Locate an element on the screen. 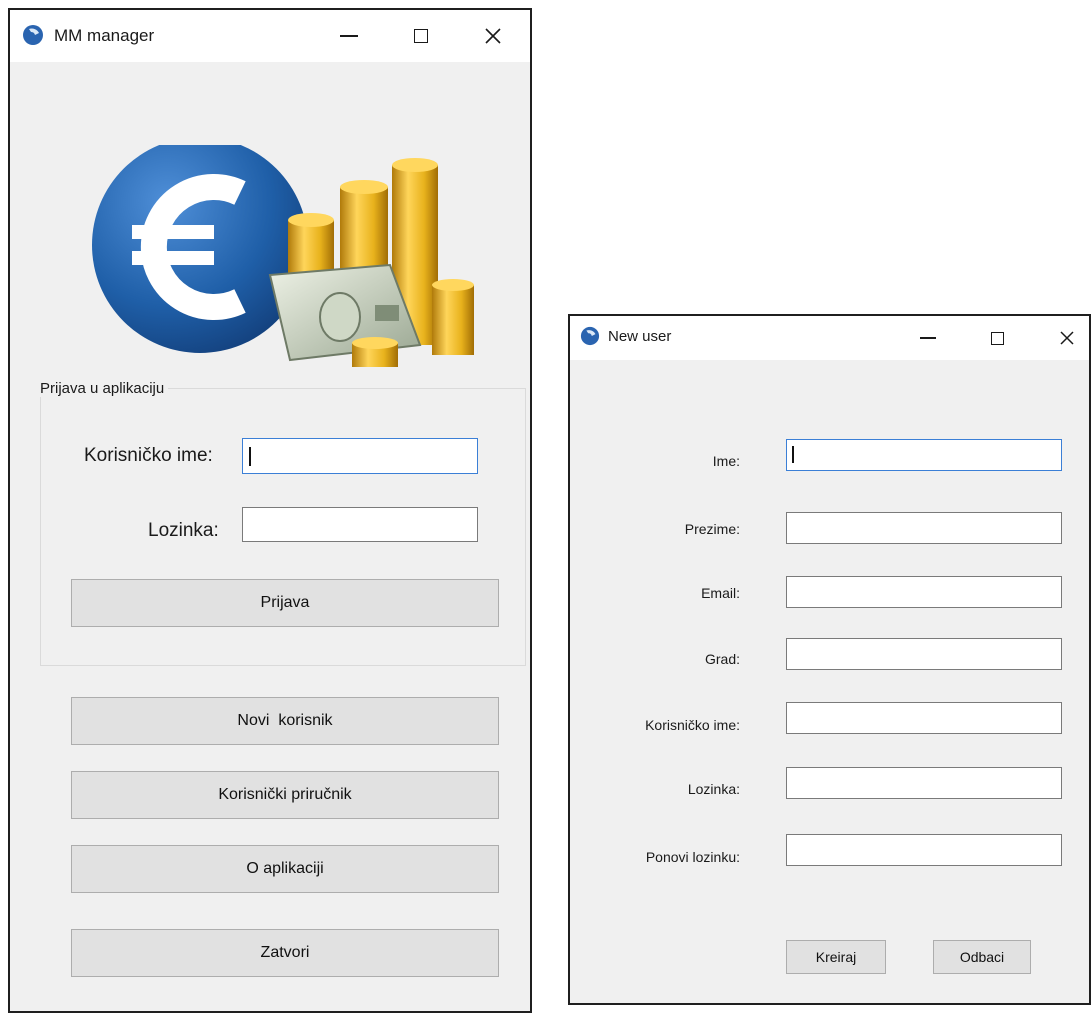 Image resolution: width=1091 pixels, height=1013 pixels. login-button-label: Prijava is located at coordinates (285, 602).